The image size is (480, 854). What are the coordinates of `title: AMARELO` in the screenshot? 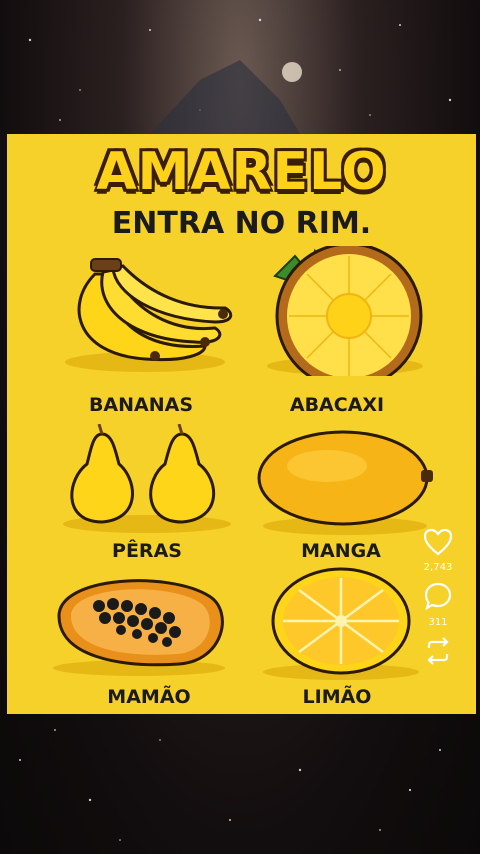 It's located at (241, 172).